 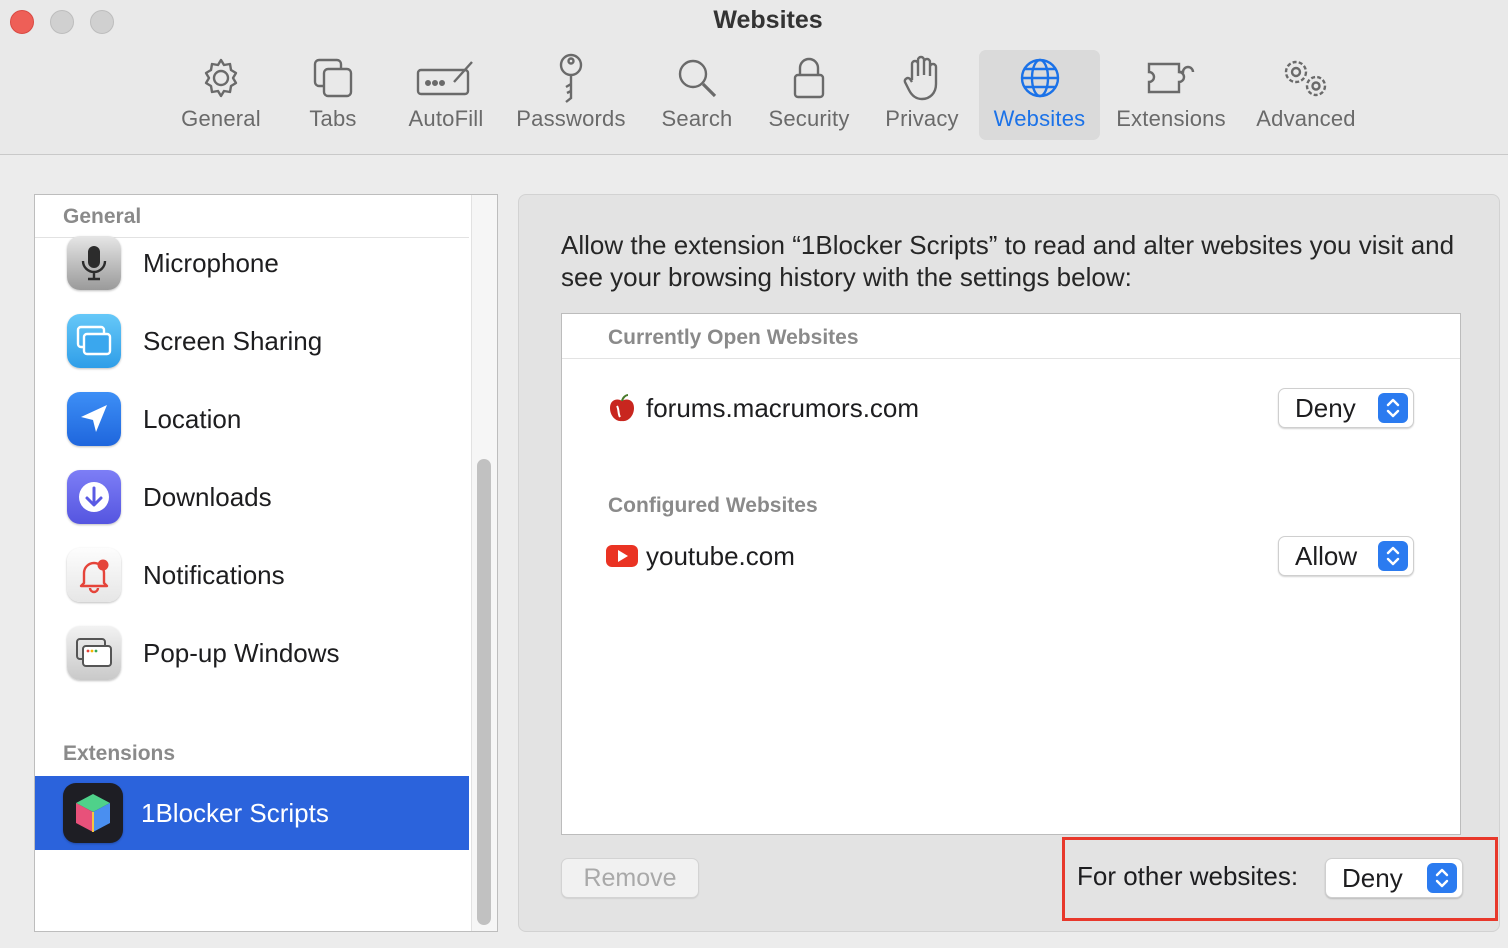 I want to click on sidebar-item-popup-windows: Pop-up Windows, so click(x=252, y=653).